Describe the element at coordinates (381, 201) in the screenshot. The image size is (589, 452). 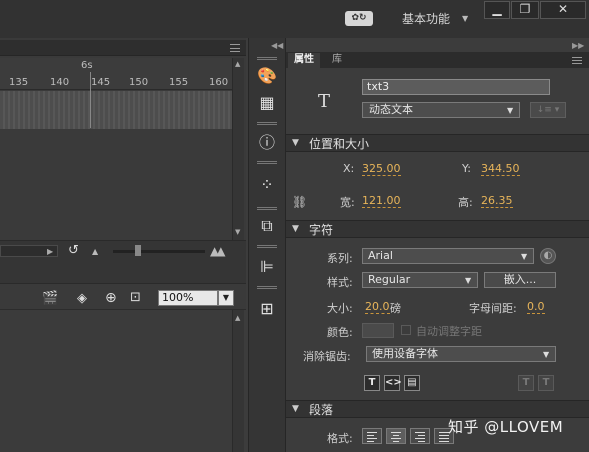
I see `width-value: 121.00` at that location.